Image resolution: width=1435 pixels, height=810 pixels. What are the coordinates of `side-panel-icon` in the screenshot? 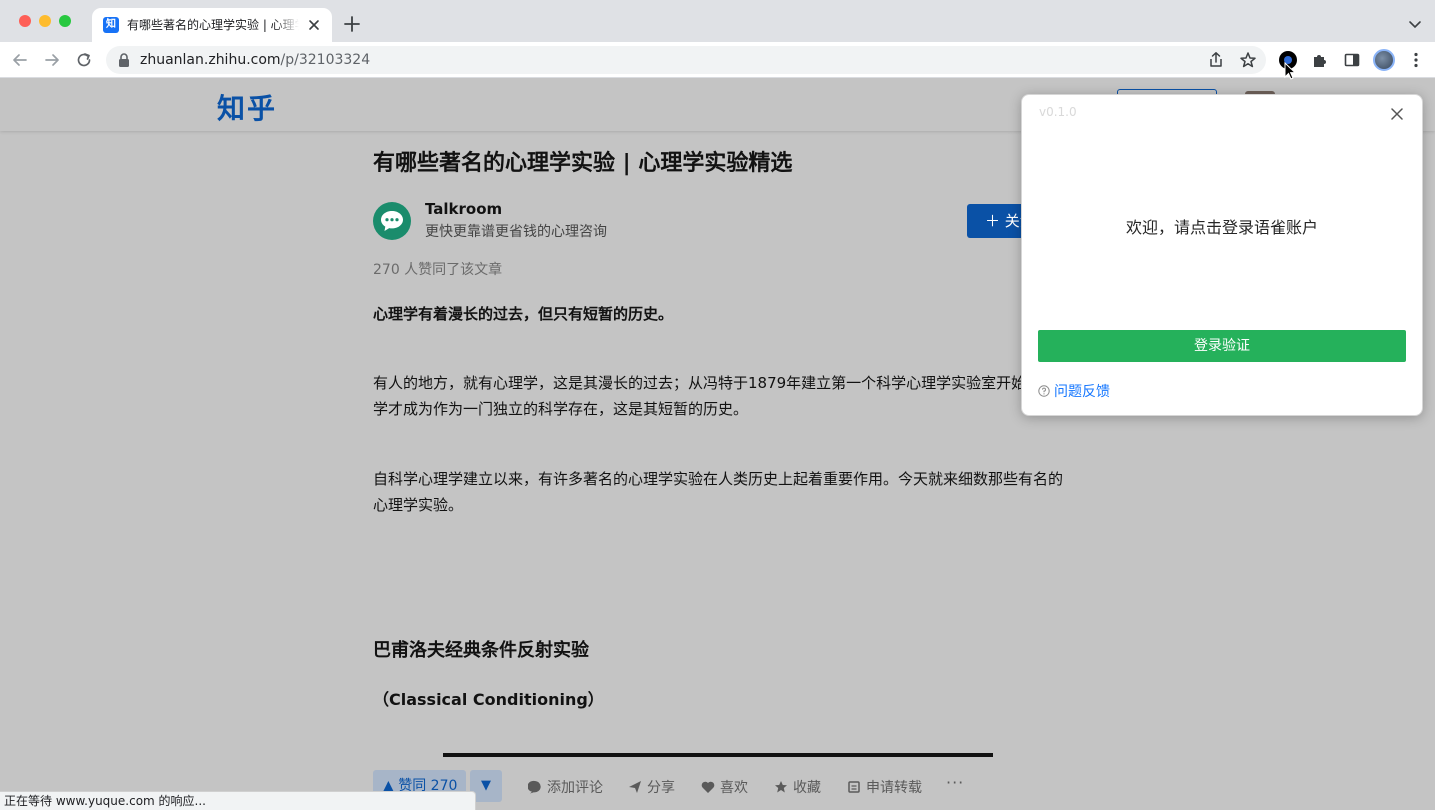 It's located at (1352, 60).